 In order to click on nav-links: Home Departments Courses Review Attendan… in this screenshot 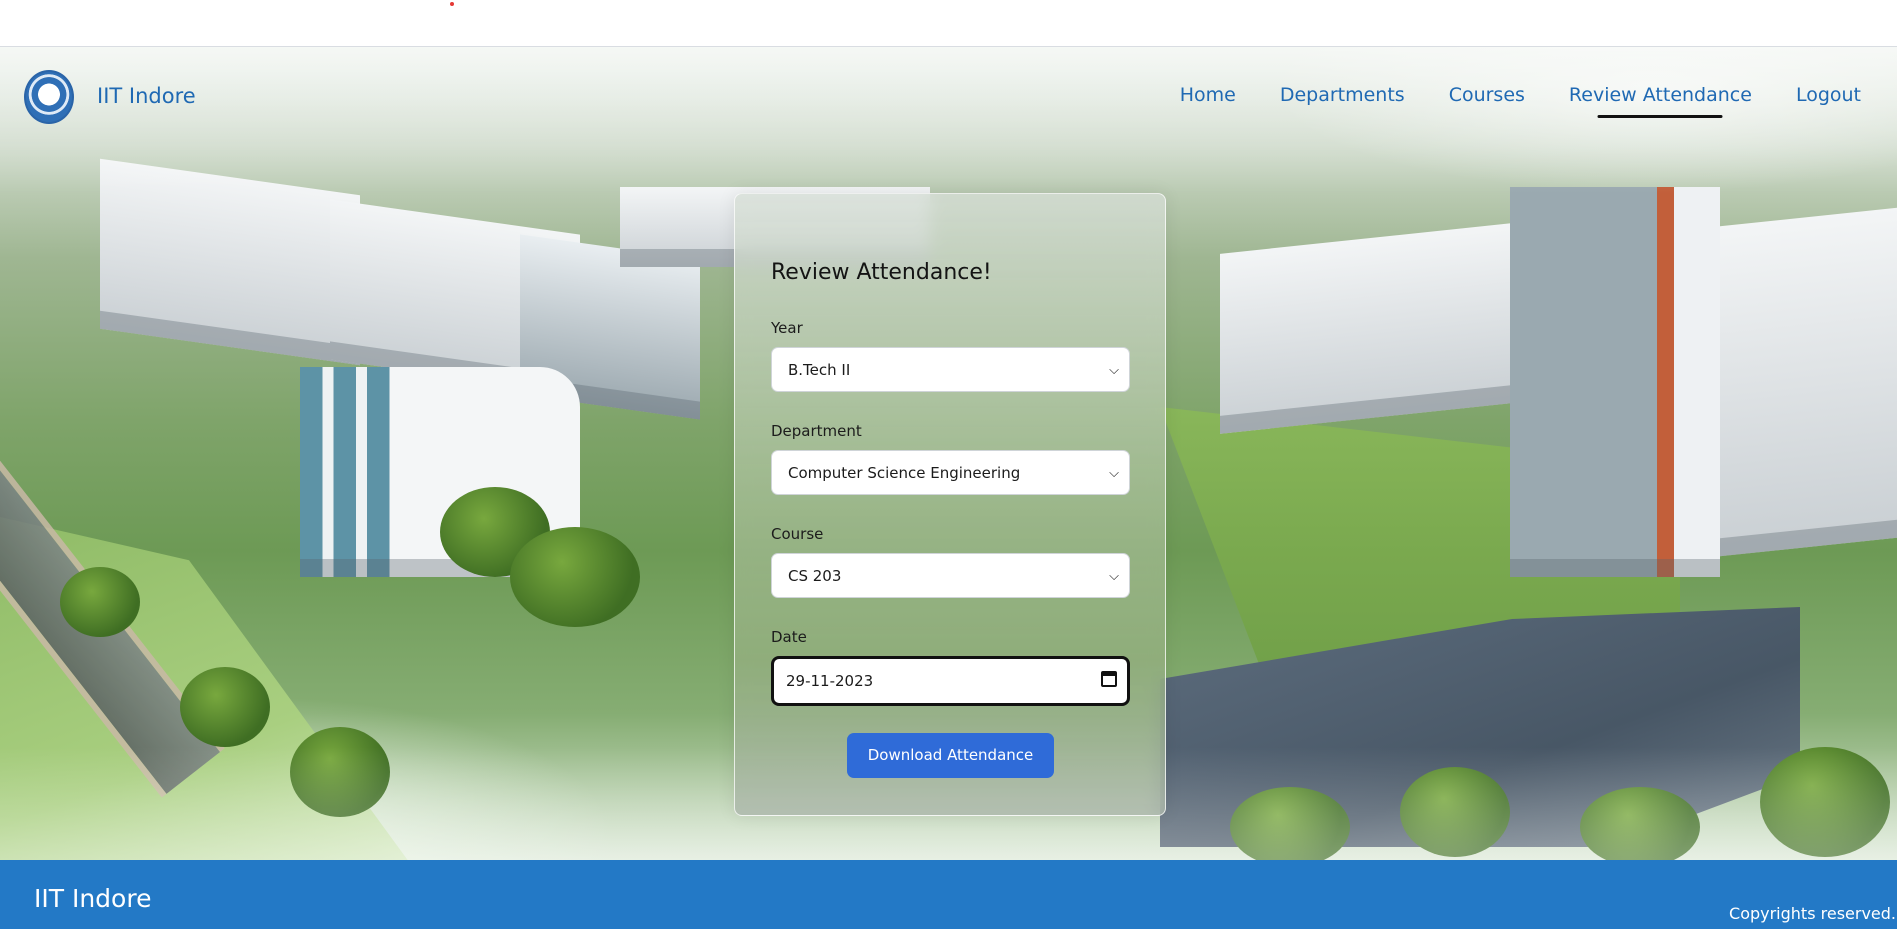, I will do `click(1520, 95)`.